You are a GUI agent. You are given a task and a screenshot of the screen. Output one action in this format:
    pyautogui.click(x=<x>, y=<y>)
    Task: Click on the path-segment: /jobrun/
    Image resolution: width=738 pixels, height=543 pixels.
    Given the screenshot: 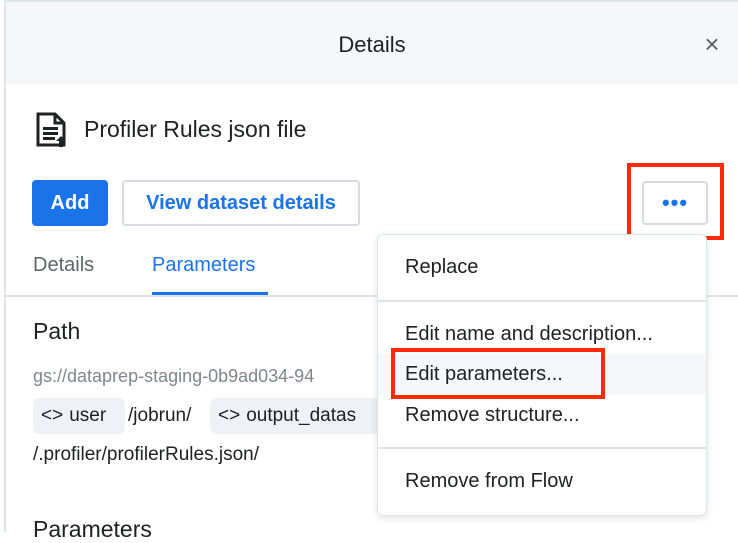 What is the action you would take?
    pyautogui.click(x=160, y=415)
    